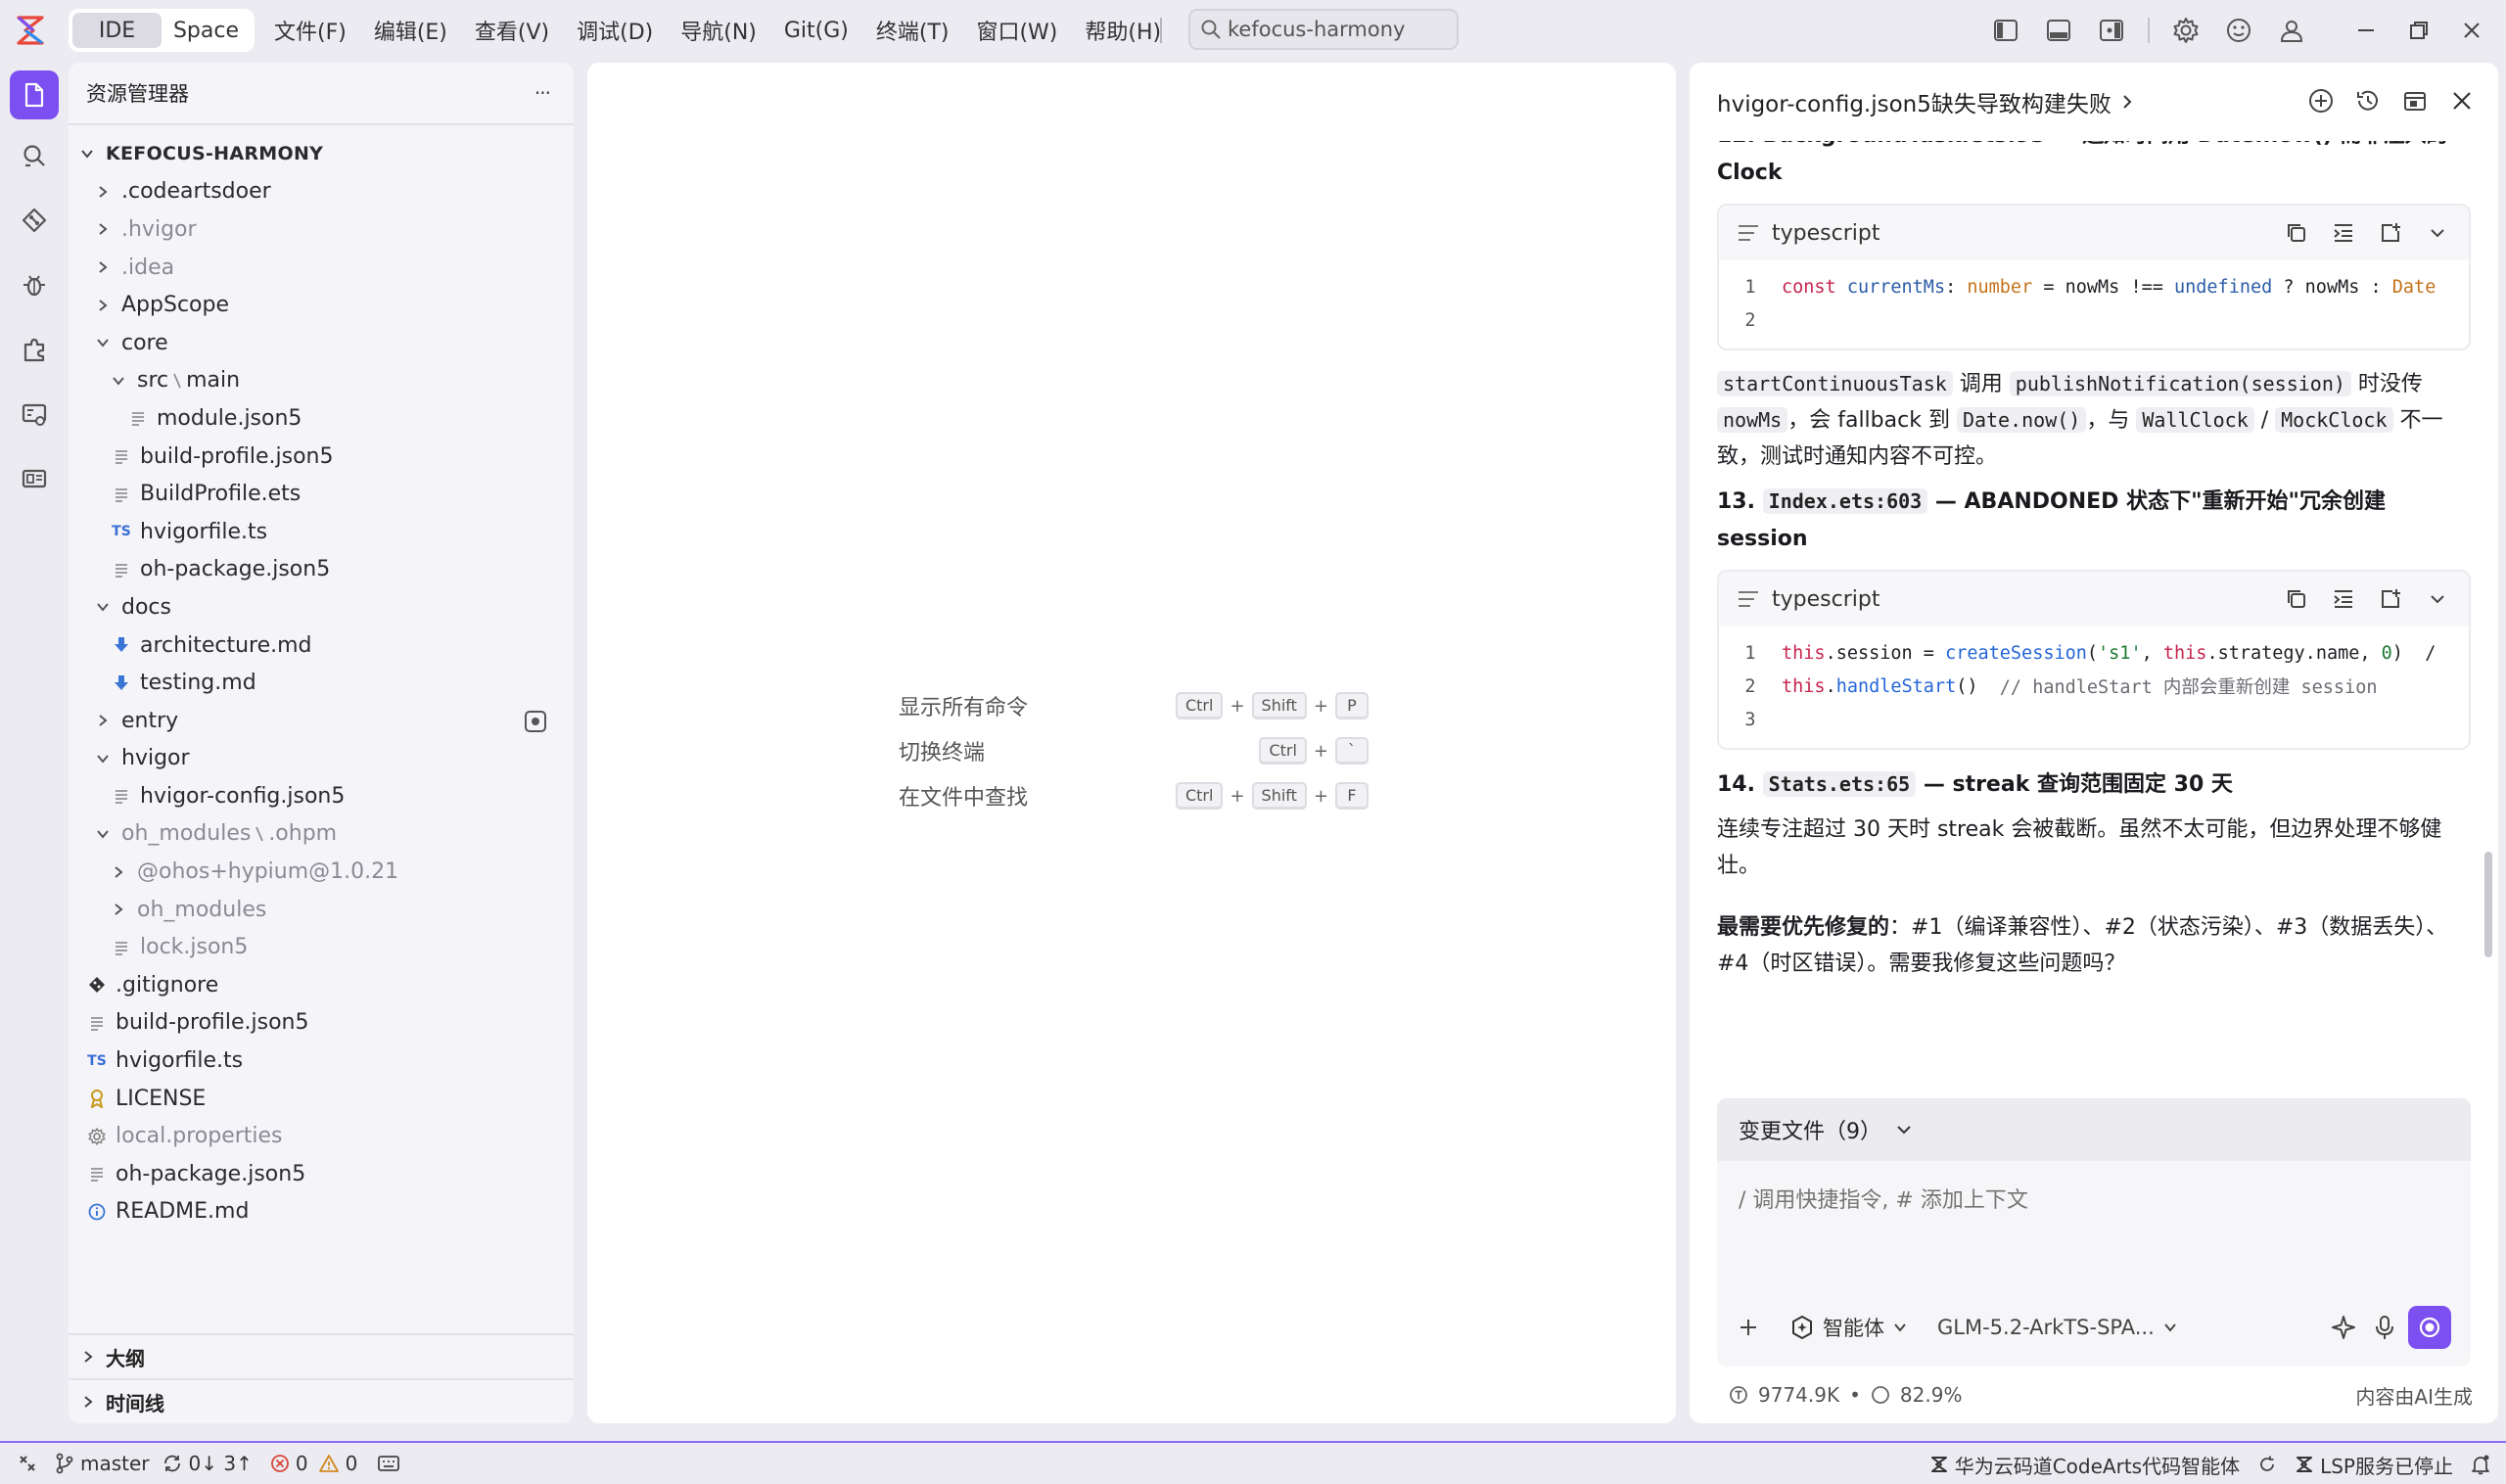 This screenshot has height=1484, width=2506. Describe the element at coordinates (321, 683) in the screenshot. I see `tree-file: testing.md` at that location.